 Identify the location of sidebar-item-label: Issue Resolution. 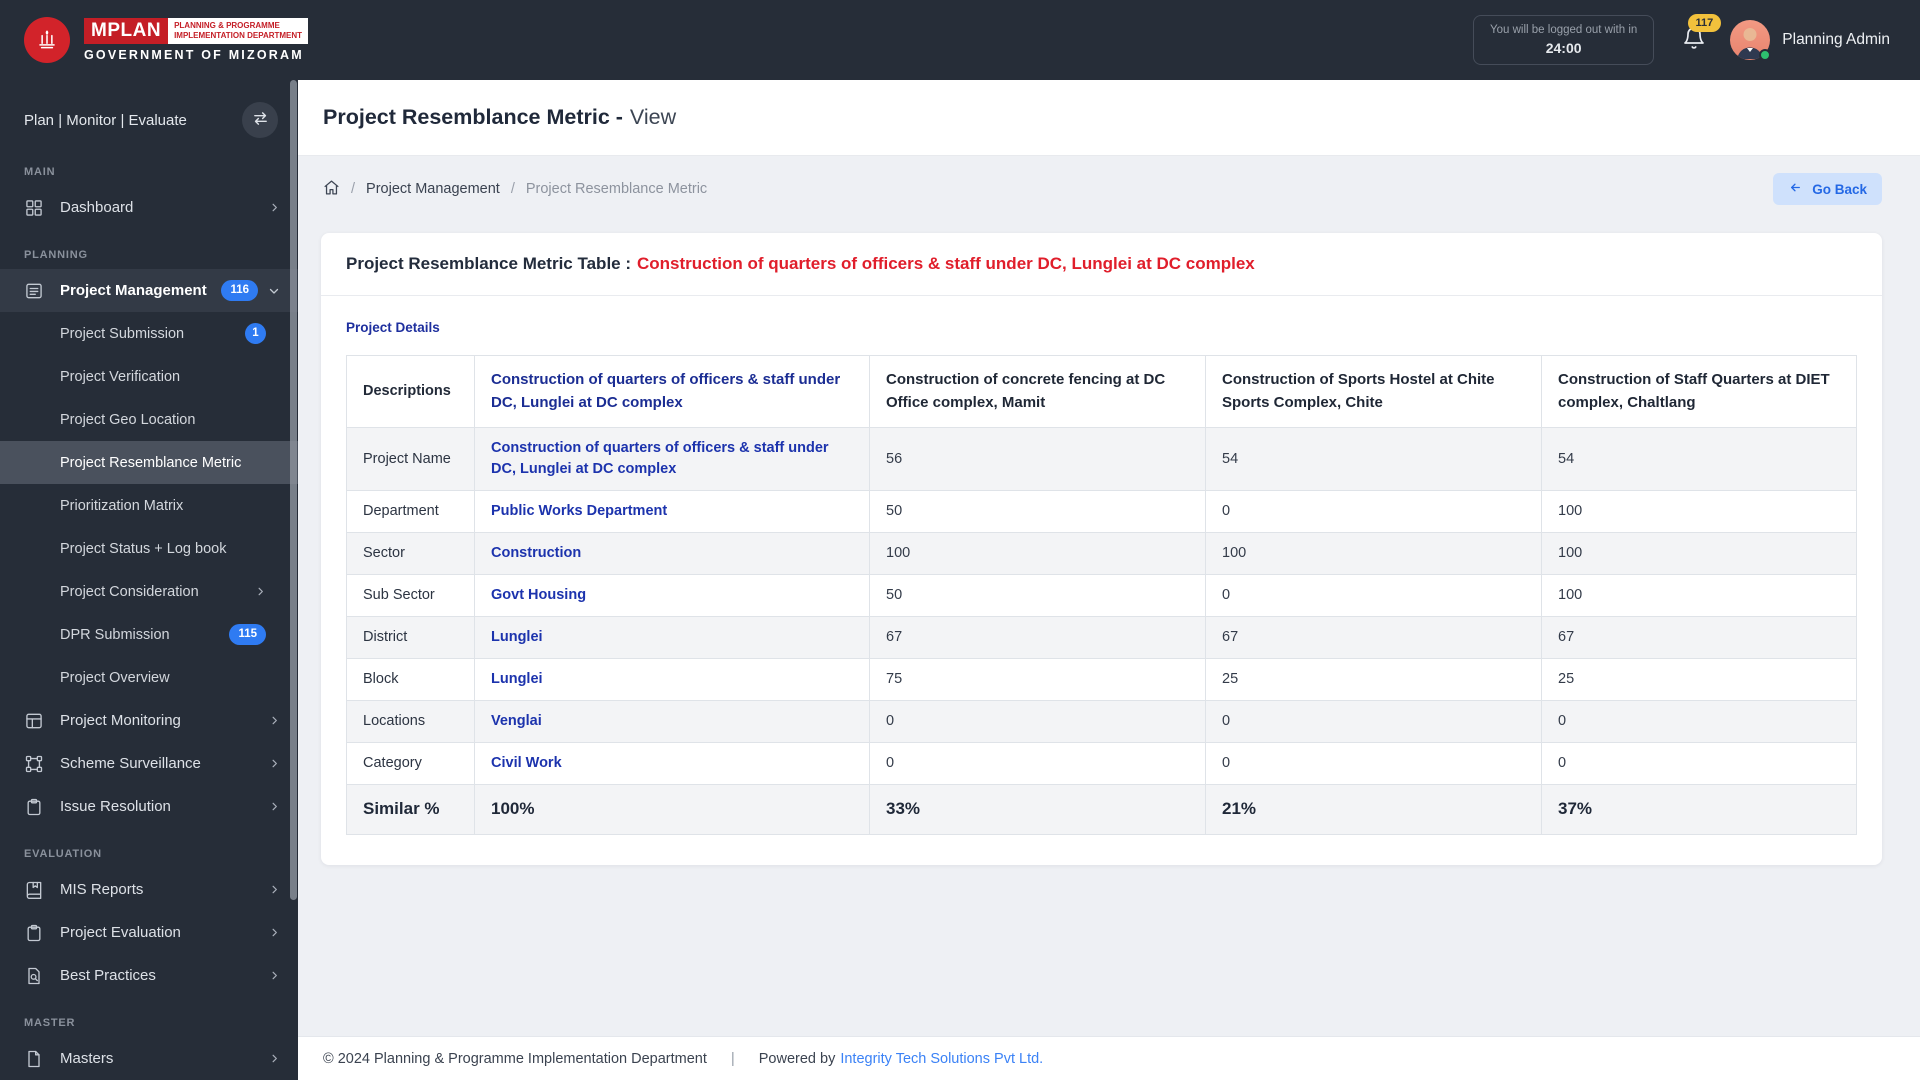
(115, 806).